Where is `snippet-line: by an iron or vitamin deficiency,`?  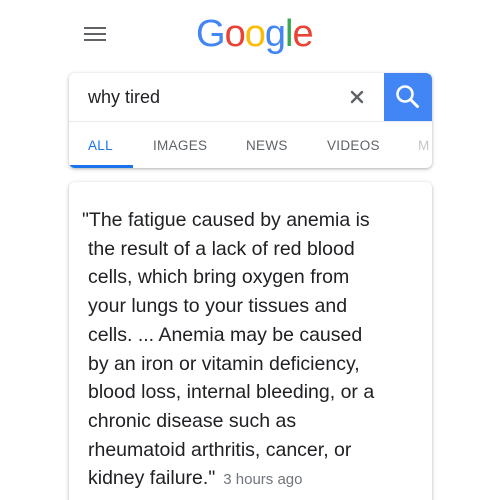 snippet-line: by an iron or vitamin deficiency, is located at coordinates (224, 363).